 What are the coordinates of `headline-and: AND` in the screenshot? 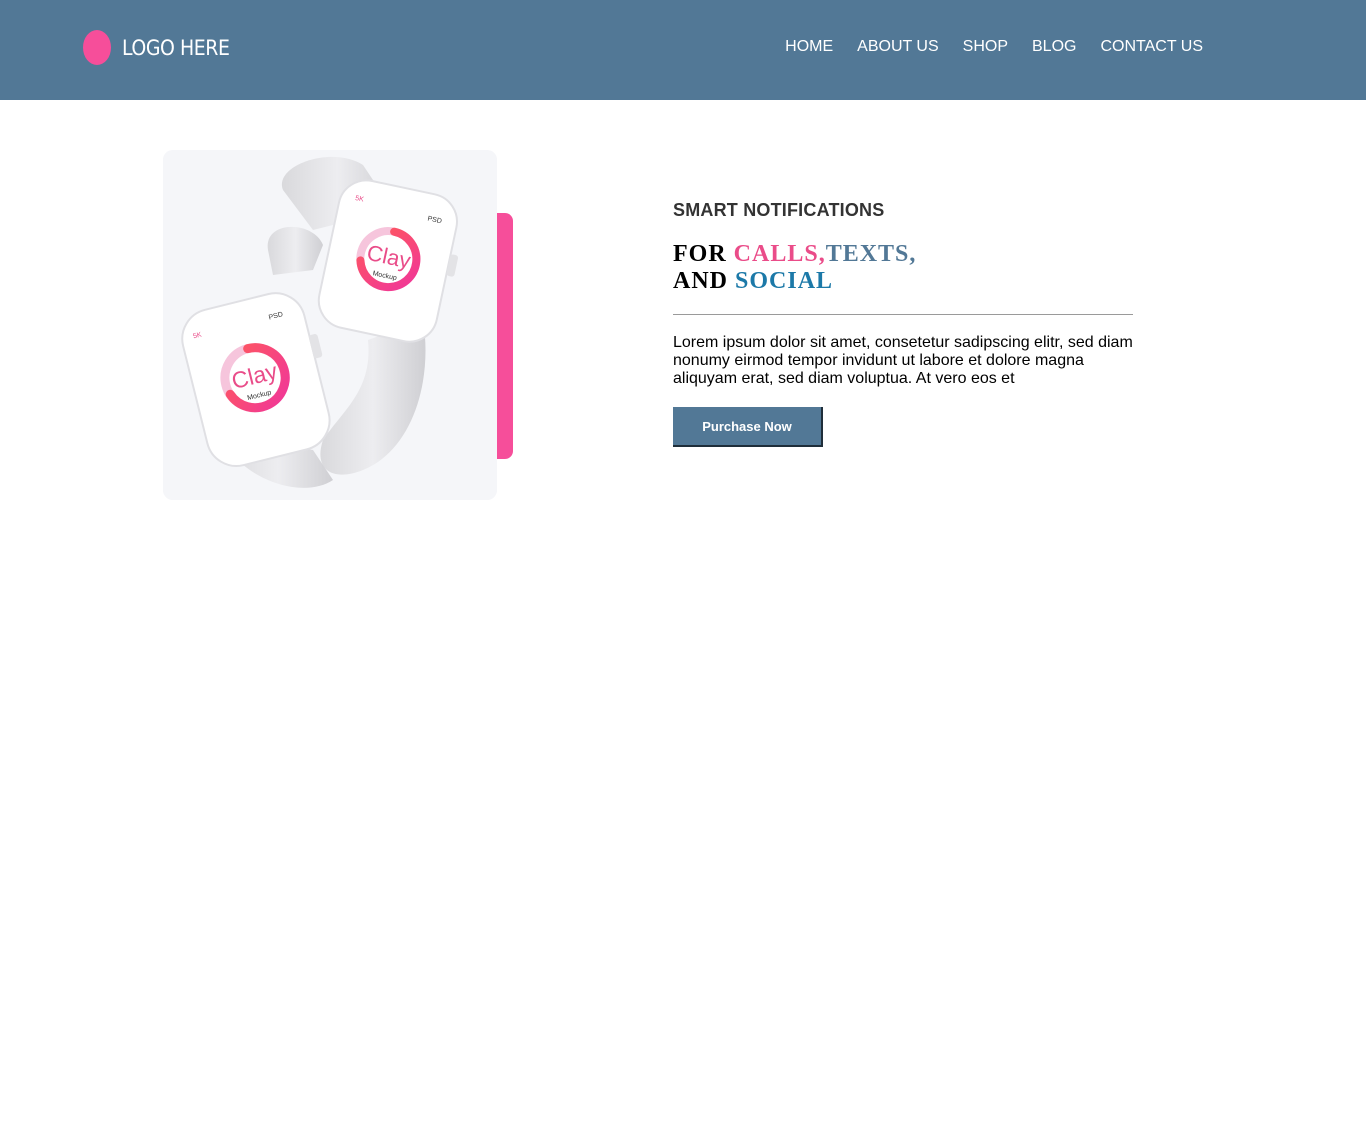 It's located at (700, 281).